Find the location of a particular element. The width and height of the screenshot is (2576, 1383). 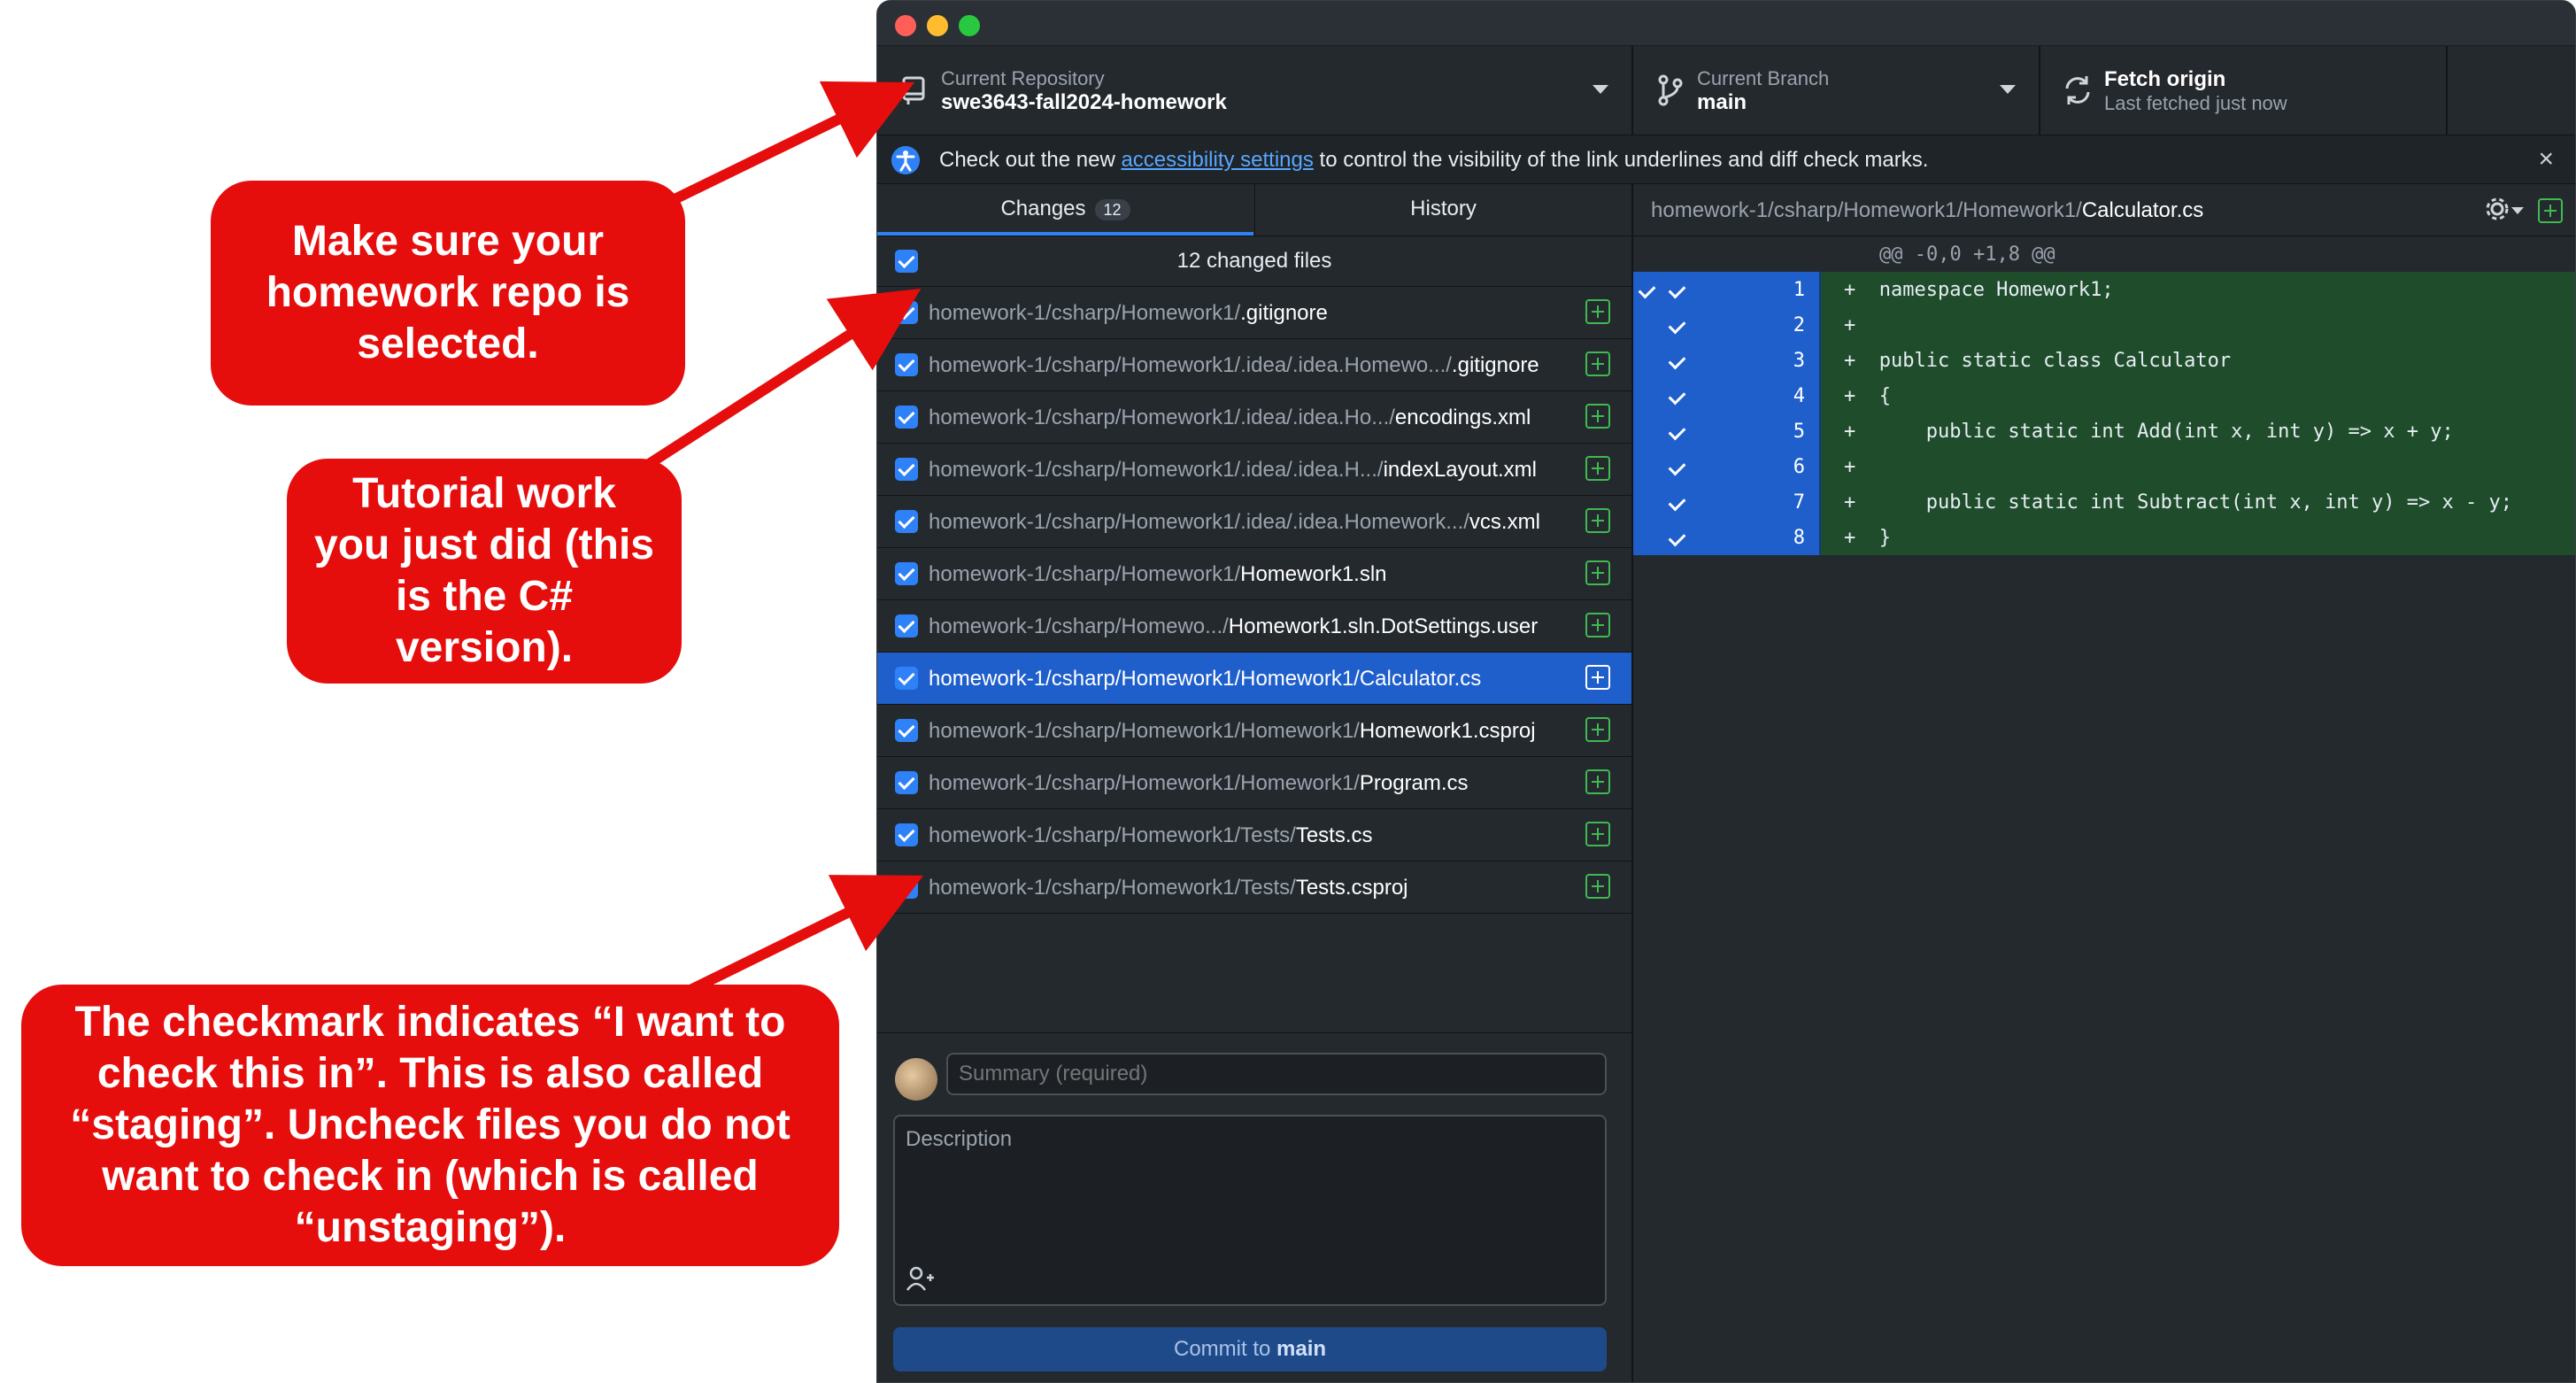

hunk-header-text: @@ -0,0 +1,8 @@ is located at coordinates (1967, 255).